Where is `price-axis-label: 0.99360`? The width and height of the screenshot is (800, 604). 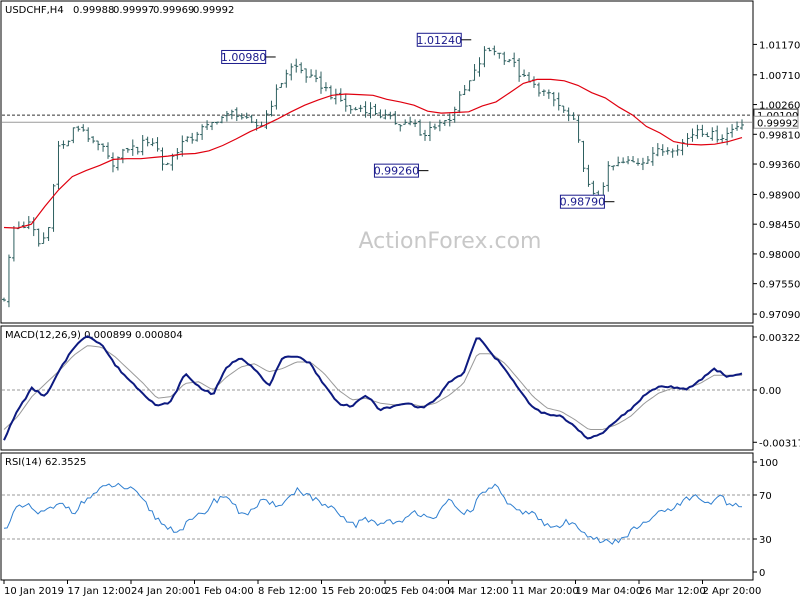
price-axis-label: 0.99360 is located at coordinates (779, 165).